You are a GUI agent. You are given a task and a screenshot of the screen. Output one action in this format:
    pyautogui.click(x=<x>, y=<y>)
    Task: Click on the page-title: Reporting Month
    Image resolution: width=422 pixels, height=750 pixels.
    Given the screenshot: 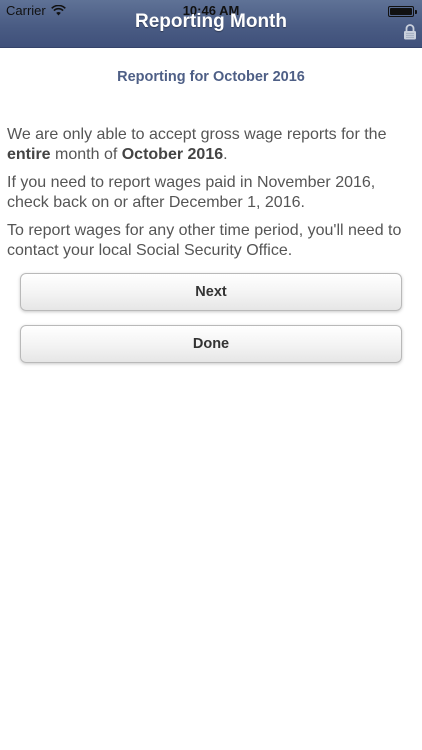 What is the action you would take?
    pyautogui.click(x=211, y=21)
    